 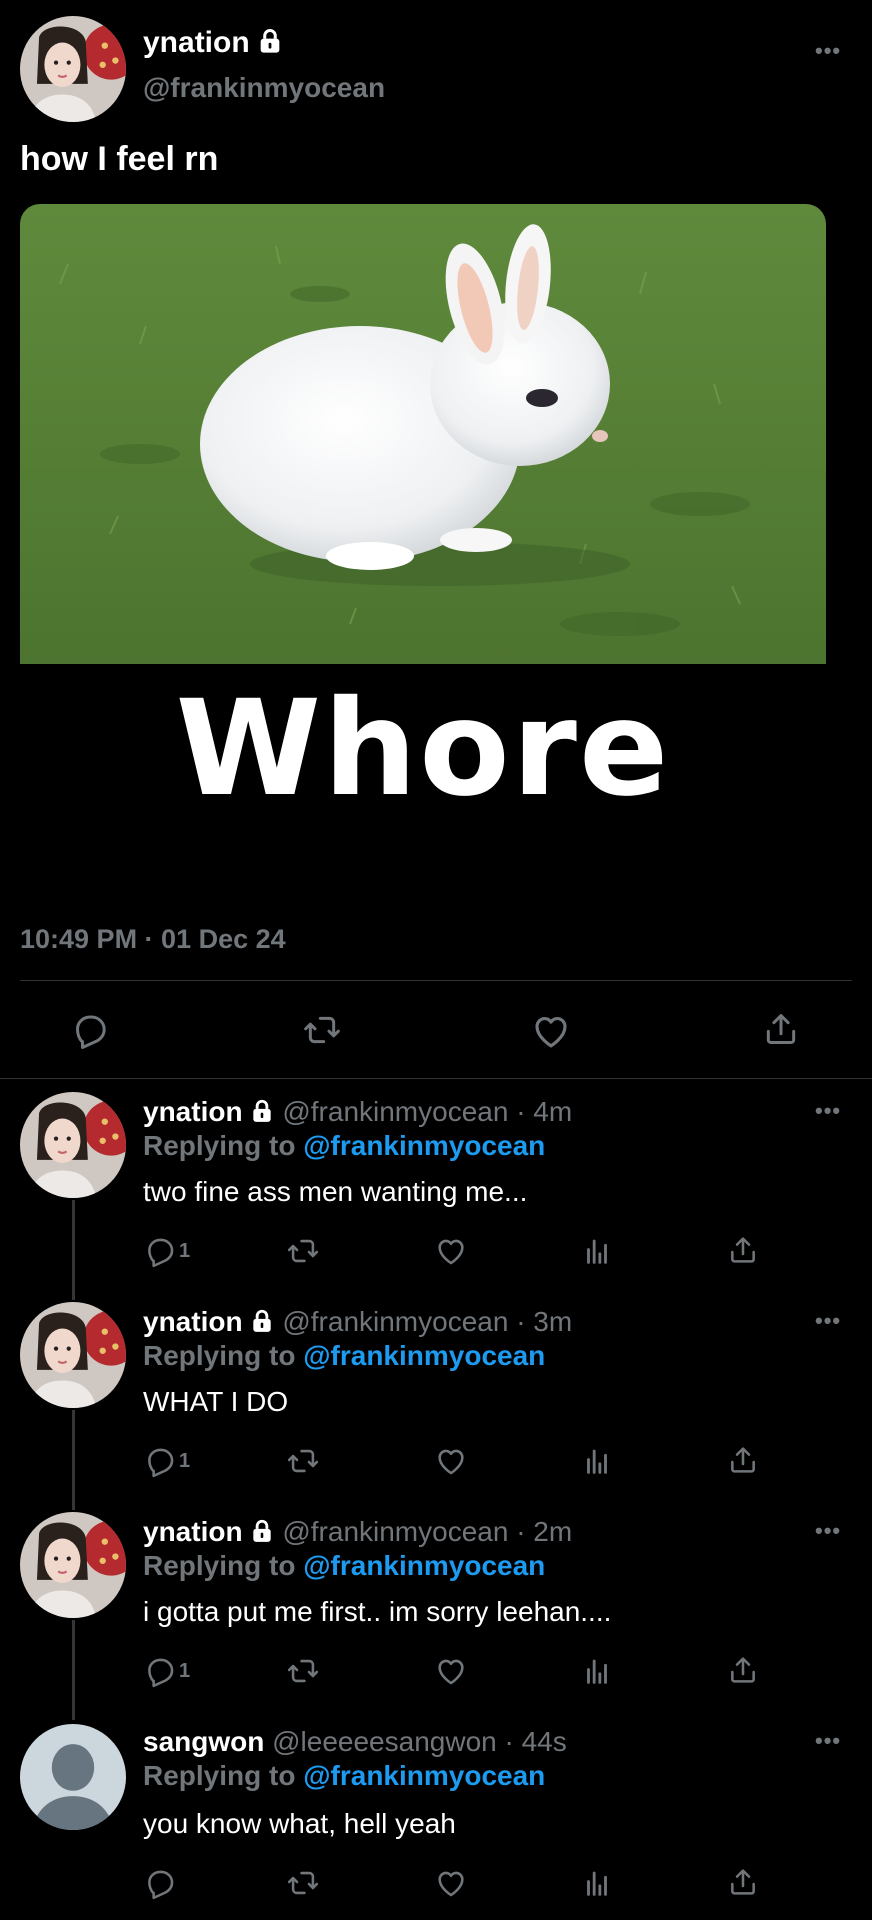 I want to click on tweet-text: how I feel rn, so click(x=119, y=159).